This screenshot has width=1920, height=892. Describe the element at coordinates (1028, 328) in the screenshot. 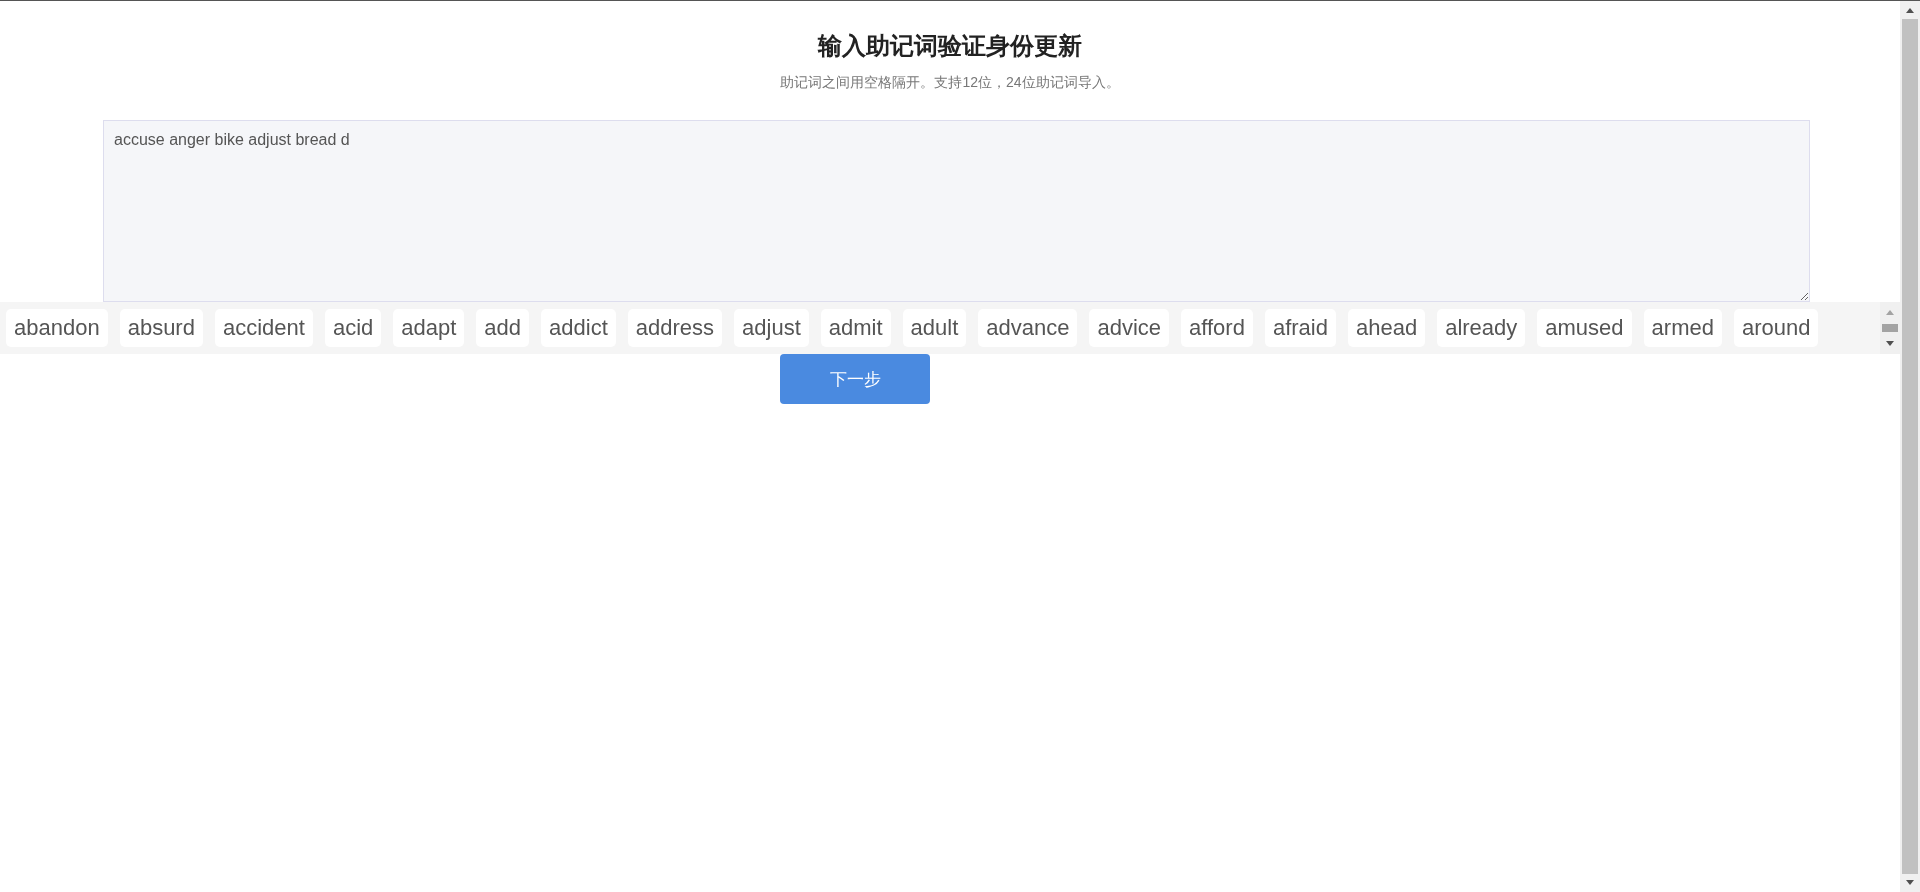

I see `word-suggestion: advance` at that location.